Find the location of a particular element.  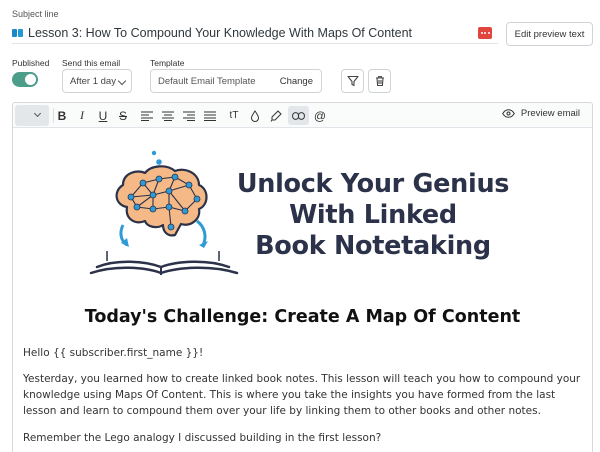

highlight-icon is located at coordinates (276, 115).